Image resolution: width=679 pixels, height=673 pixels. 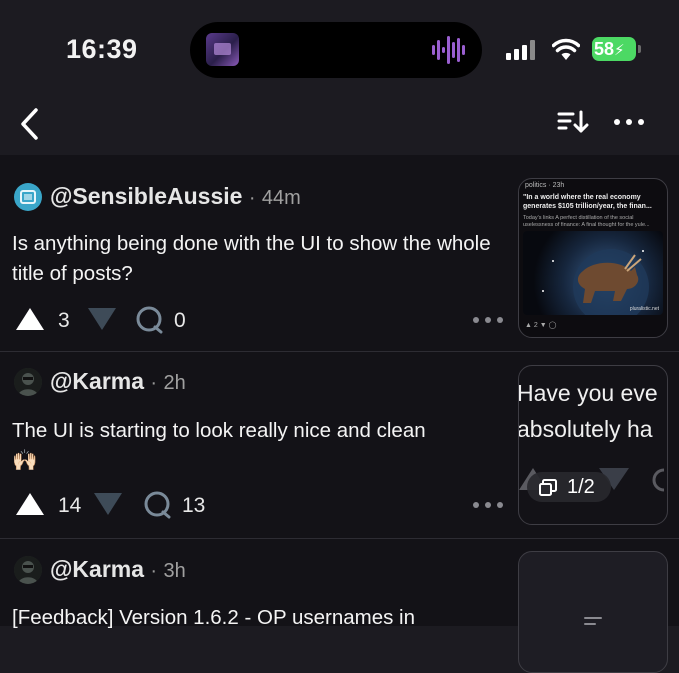 What do you see at coordinates (585, 429) in the screenshot?
I see `thumb-text-line: absolutely ha` at bounding box center [585, 429].